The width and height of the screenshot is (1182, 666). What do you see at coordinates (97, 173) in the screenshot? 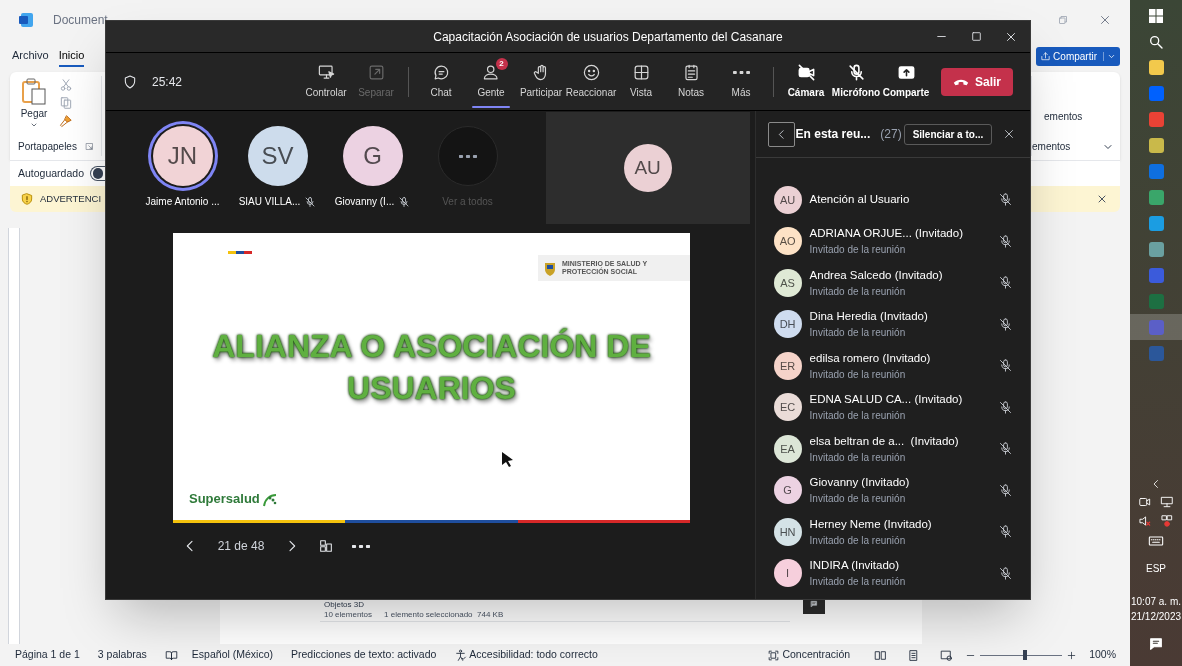
I see `autosave-toggle` at bounding box center [97, 173].